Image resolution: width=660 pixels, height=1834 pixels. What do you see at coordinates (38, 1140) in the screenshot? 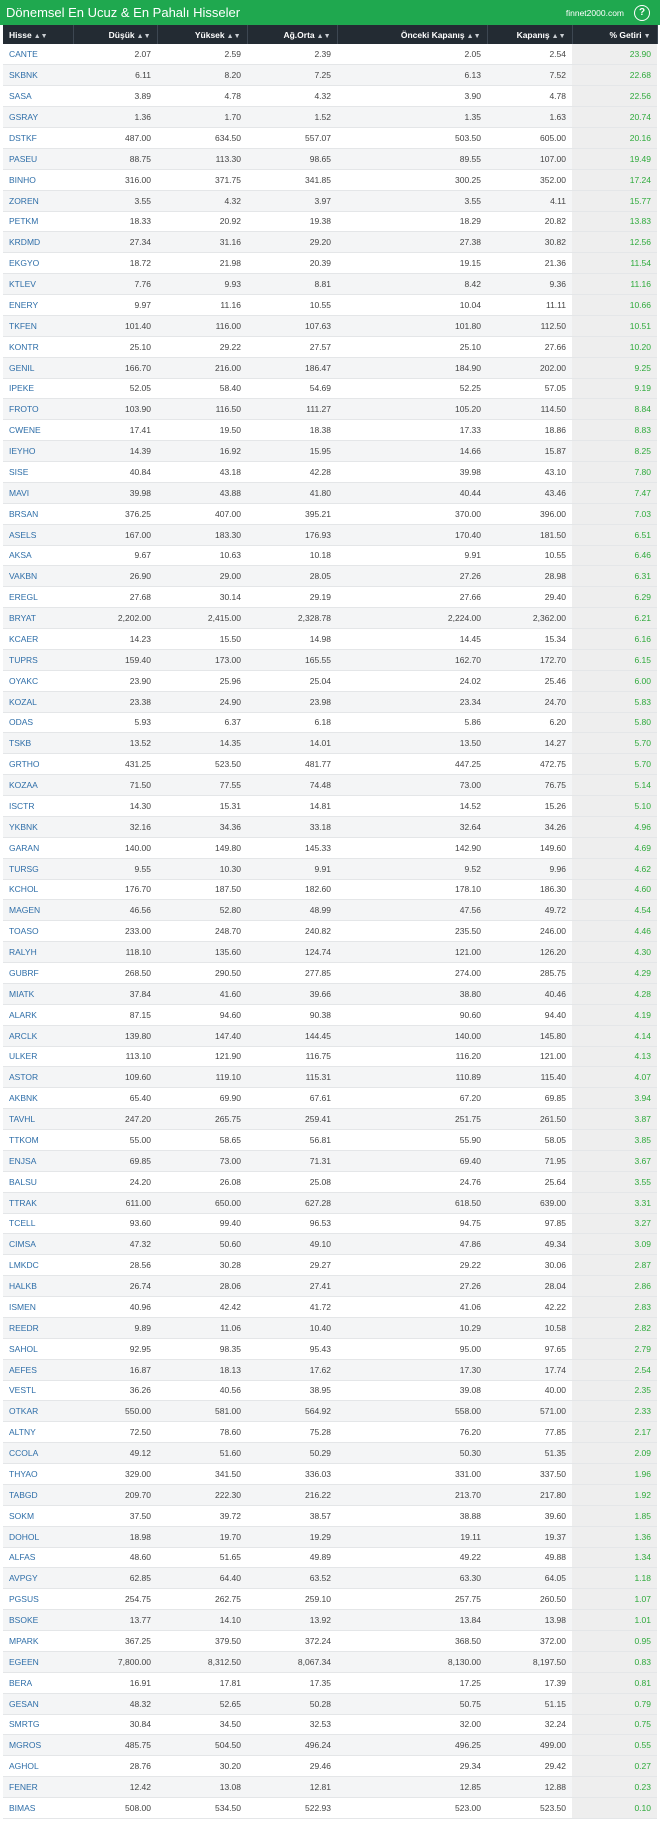
I see `symbol-link: TTKOM` at bounding box center [38, 1140].